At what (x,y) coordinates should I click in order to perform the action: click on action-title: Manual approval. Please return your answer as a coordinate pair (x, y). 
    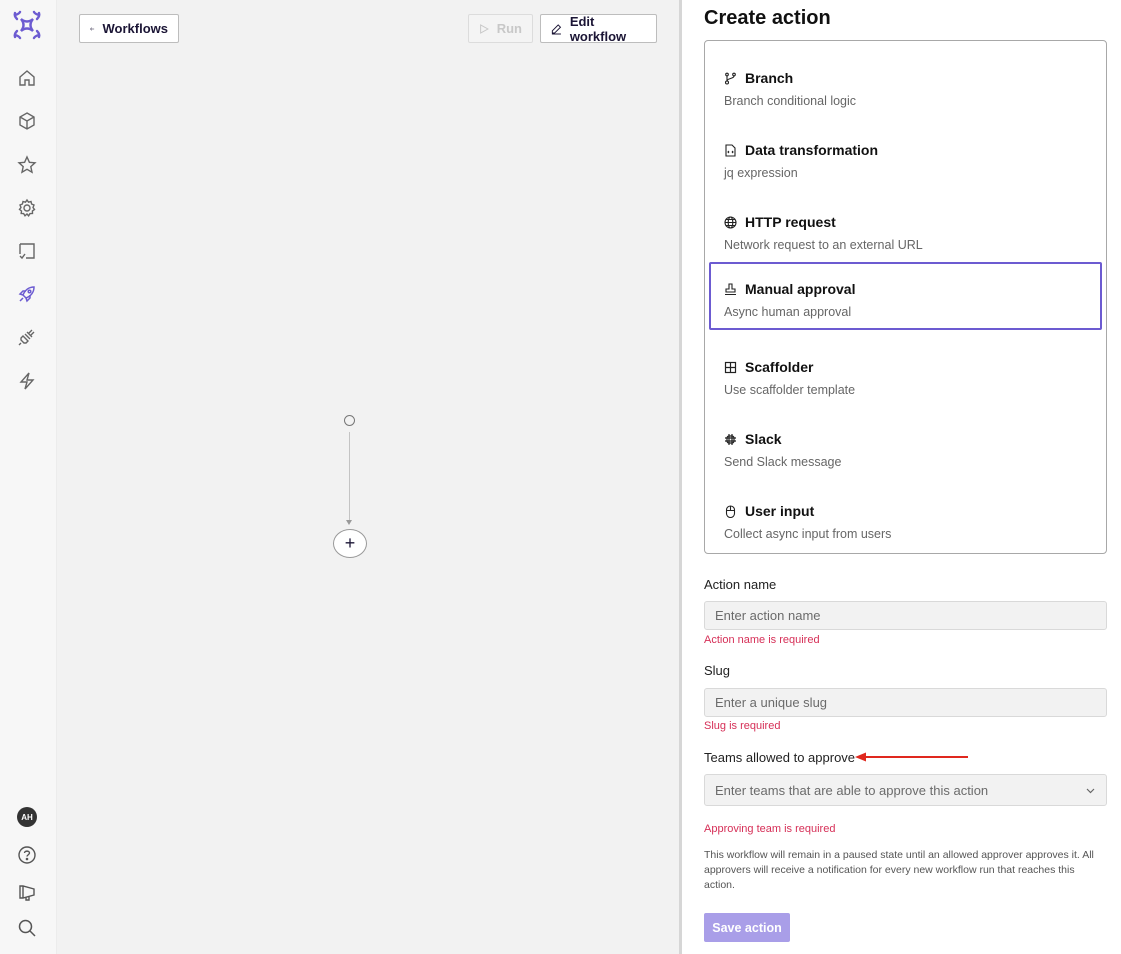
    Looking at the image, I should click on (800, 289).